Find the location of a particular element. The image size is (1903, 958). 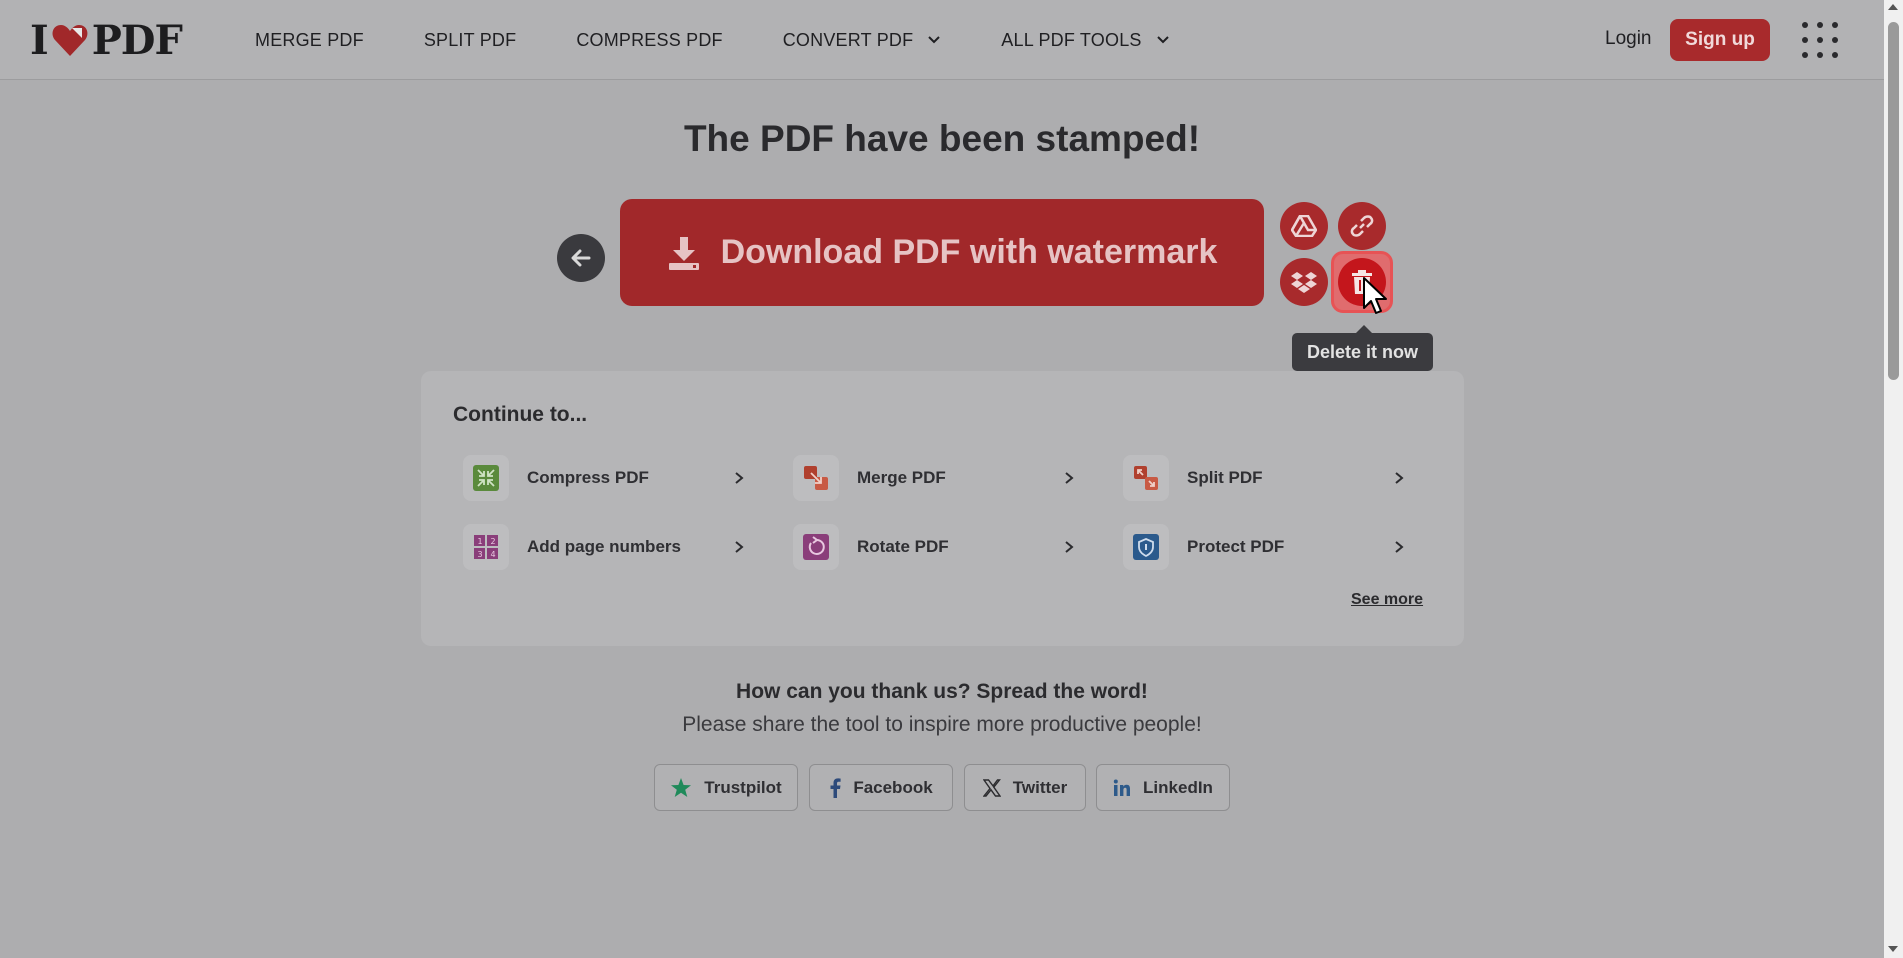

trustpilot-label: Trustpilot is located at coordinates (743, 787).